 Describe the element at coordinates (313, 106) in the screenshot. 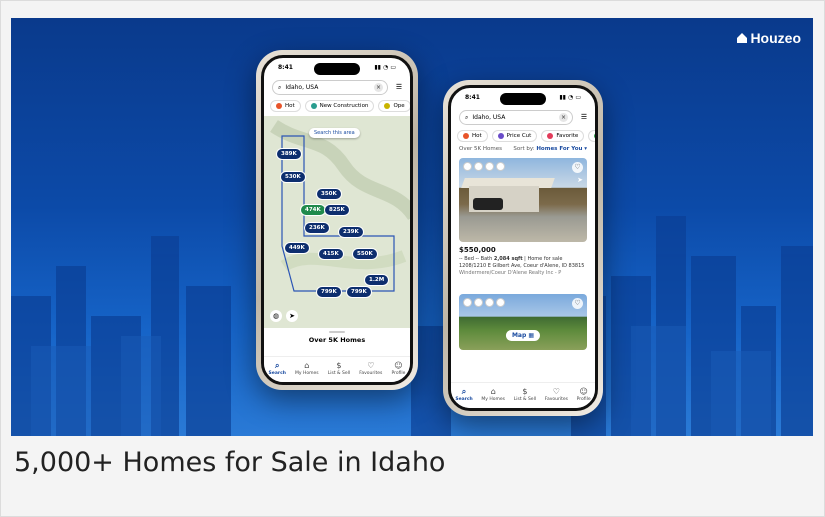

I see `construction-icon` at that location.